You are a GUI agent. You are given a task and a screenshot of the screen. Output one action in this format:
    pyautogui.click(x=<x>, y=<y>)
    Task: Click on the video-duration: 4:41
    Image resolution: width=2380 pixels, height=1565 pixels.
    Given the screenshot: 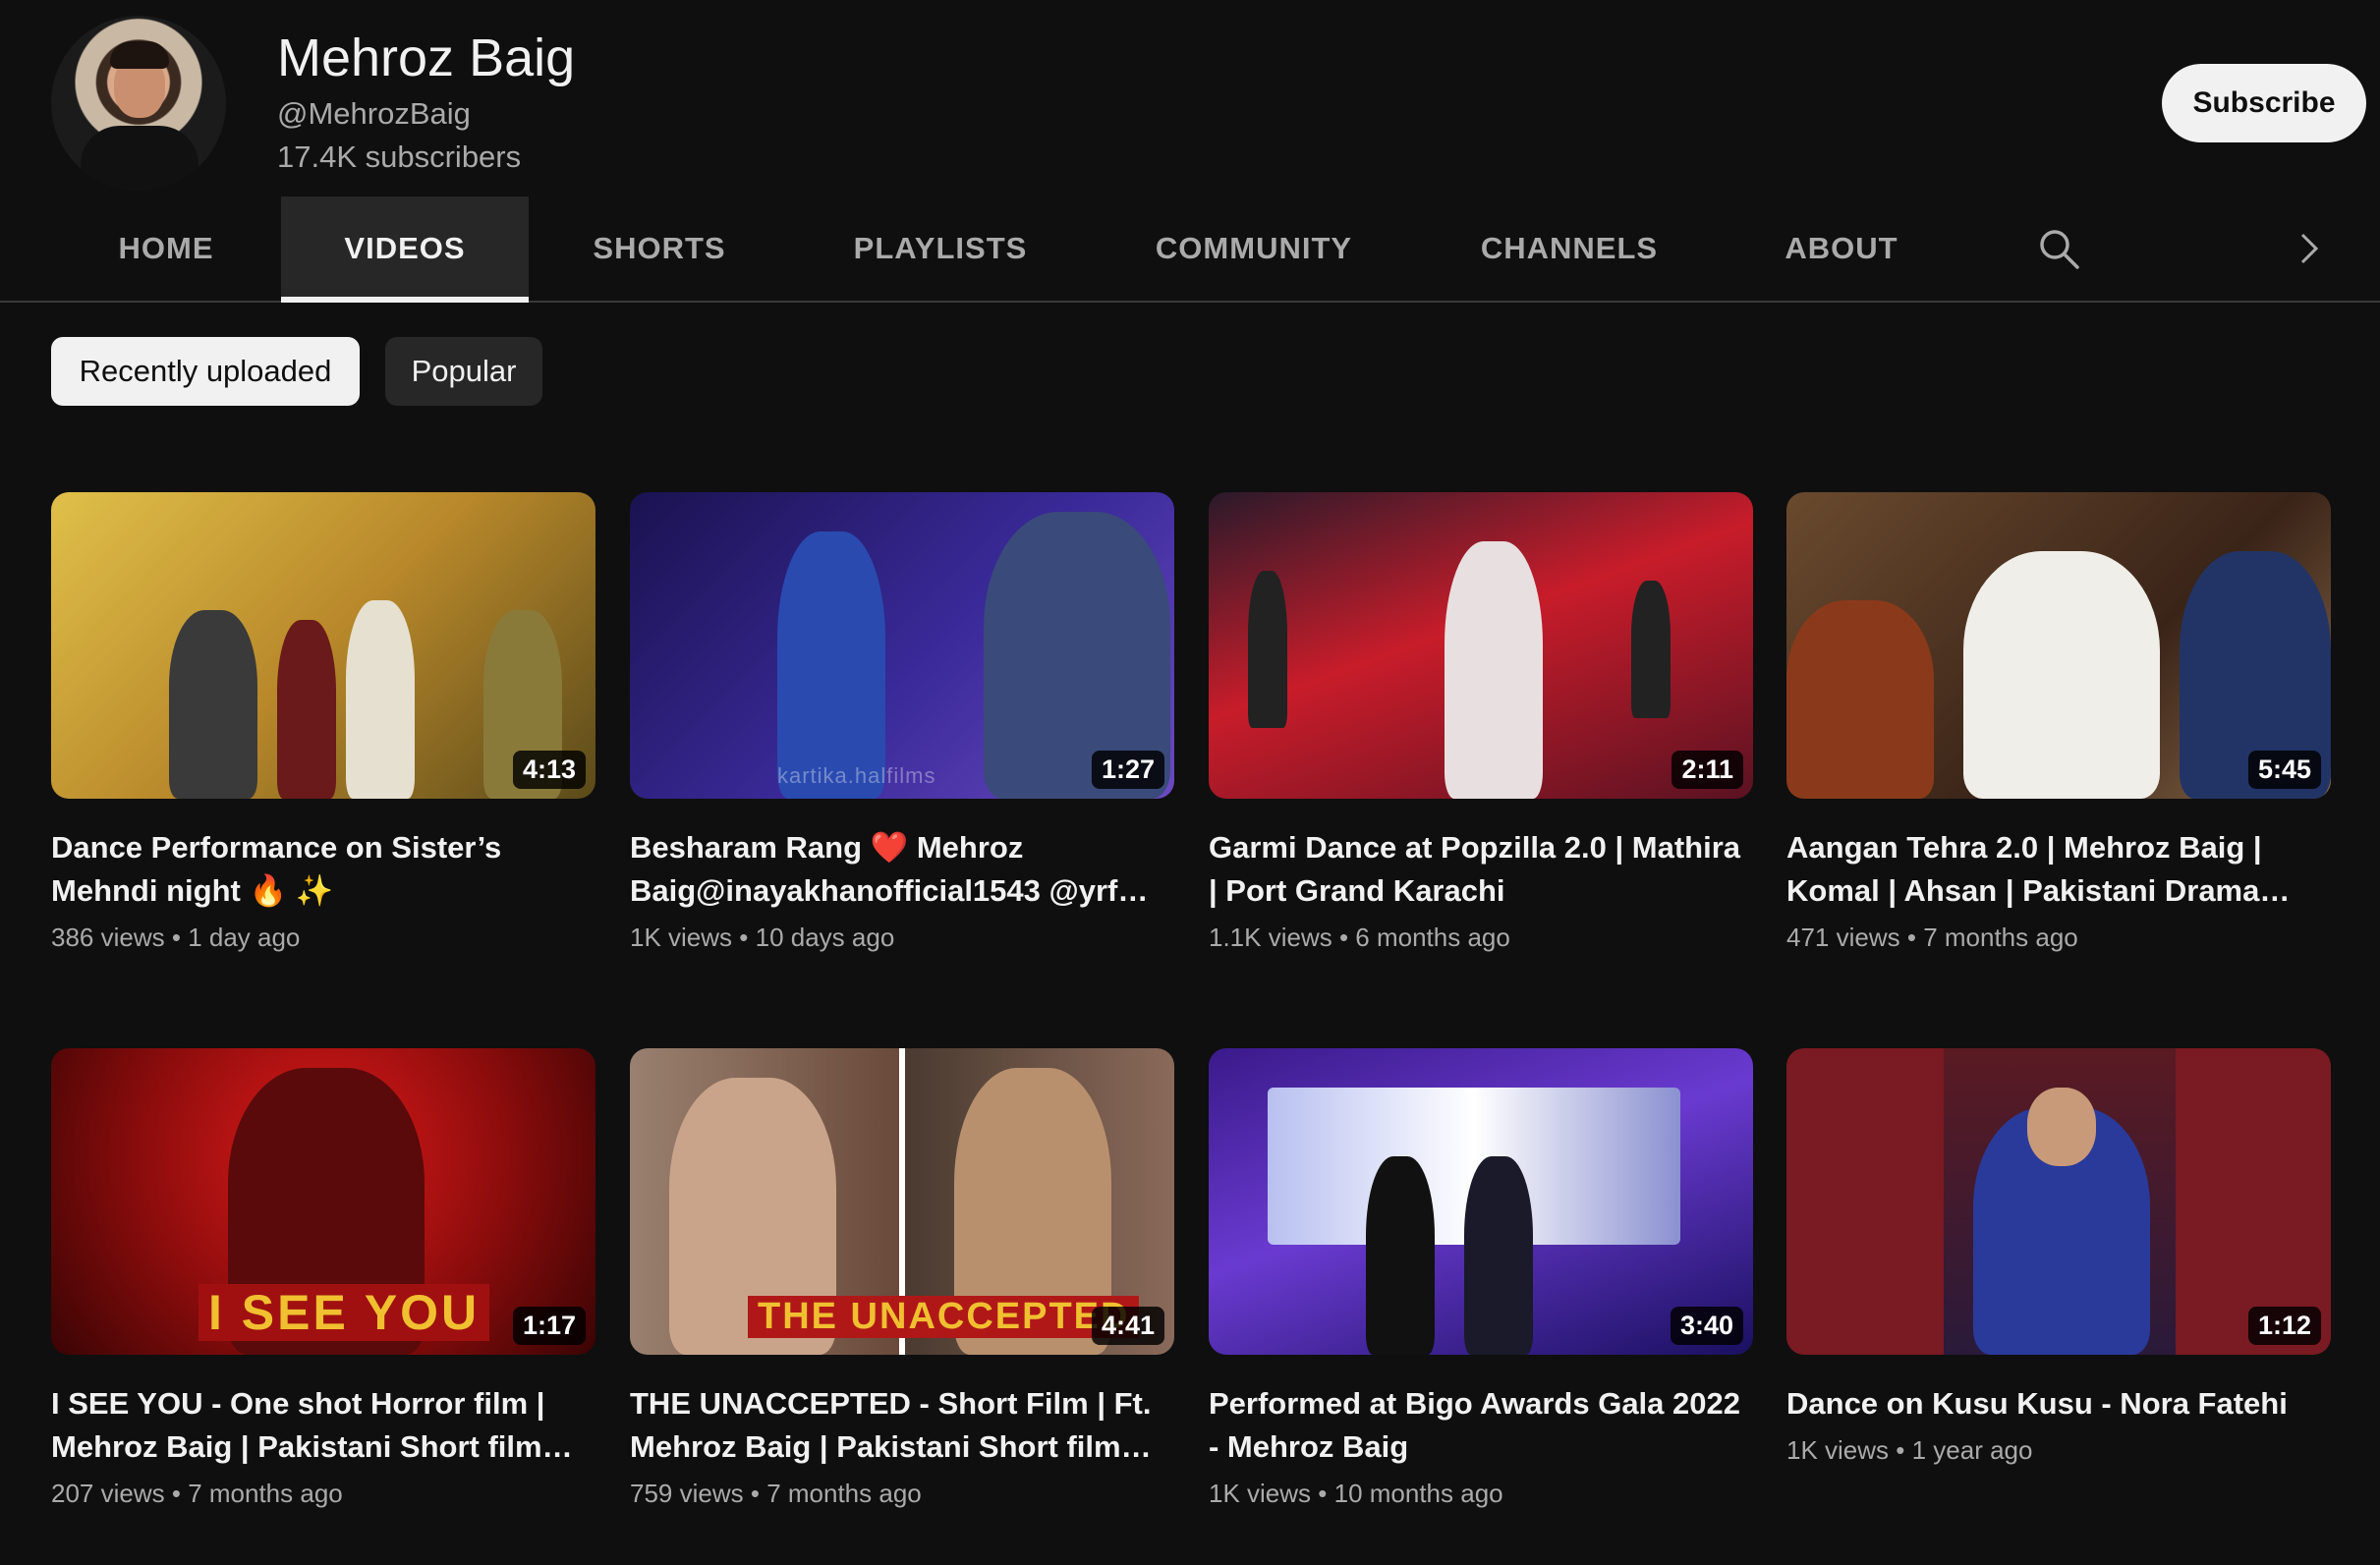 What is the action you would take?
    pyautogui.click(x=1127, y=1326)
    